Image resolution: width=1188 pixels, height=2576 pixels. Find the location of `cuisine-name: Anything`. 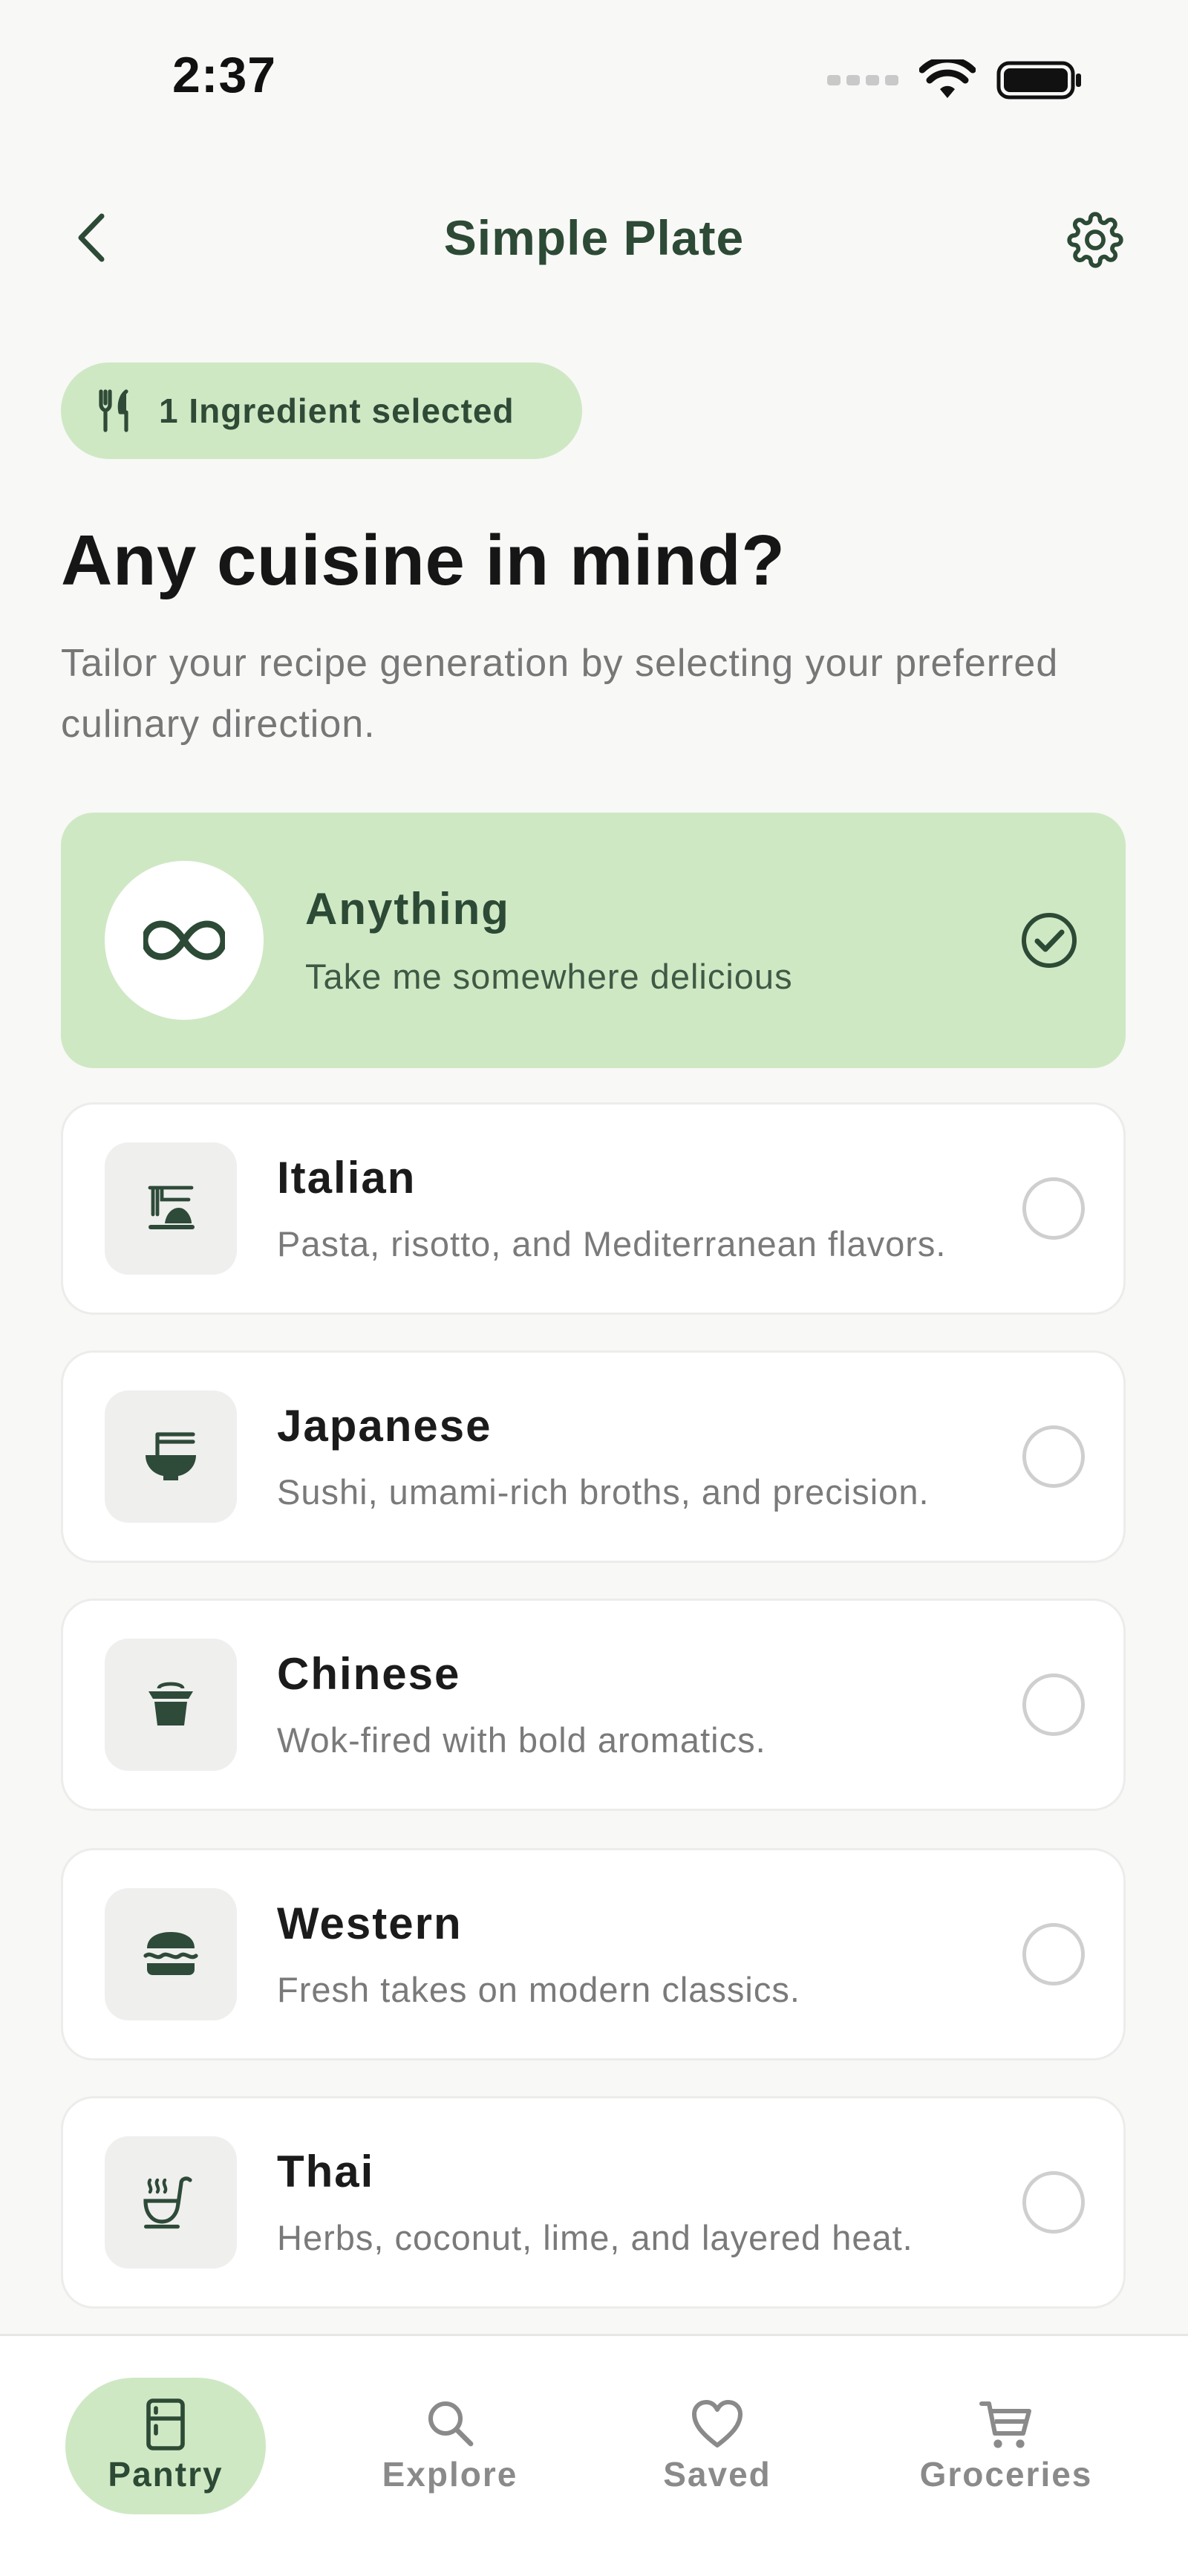

cuisine-name: Anything is located at coordinates (408, 909).